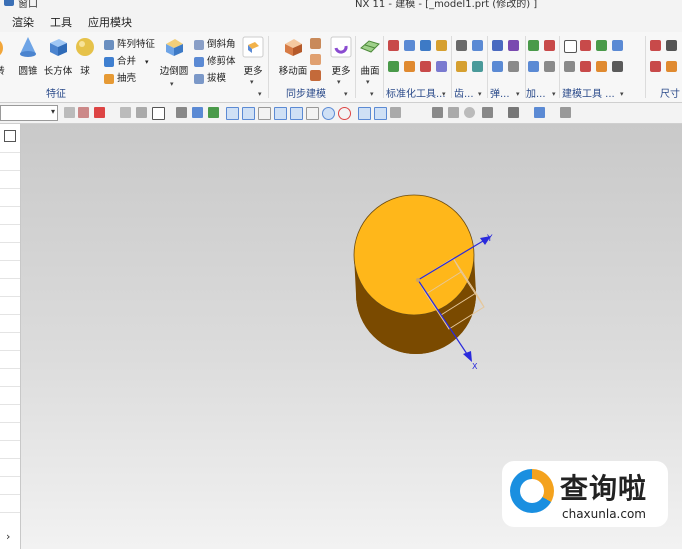  I want to click on gear-group-menu-icon: ▾, so click(480, 94).